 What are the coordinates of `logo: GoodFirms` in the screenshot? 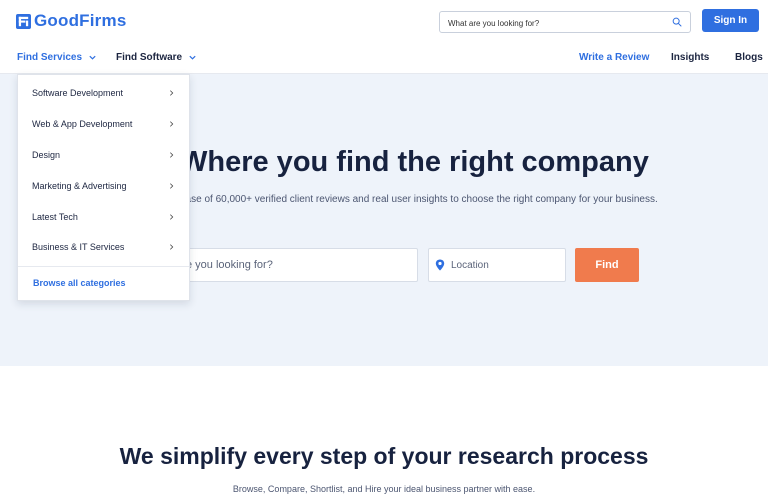 It's located at (71, 21).